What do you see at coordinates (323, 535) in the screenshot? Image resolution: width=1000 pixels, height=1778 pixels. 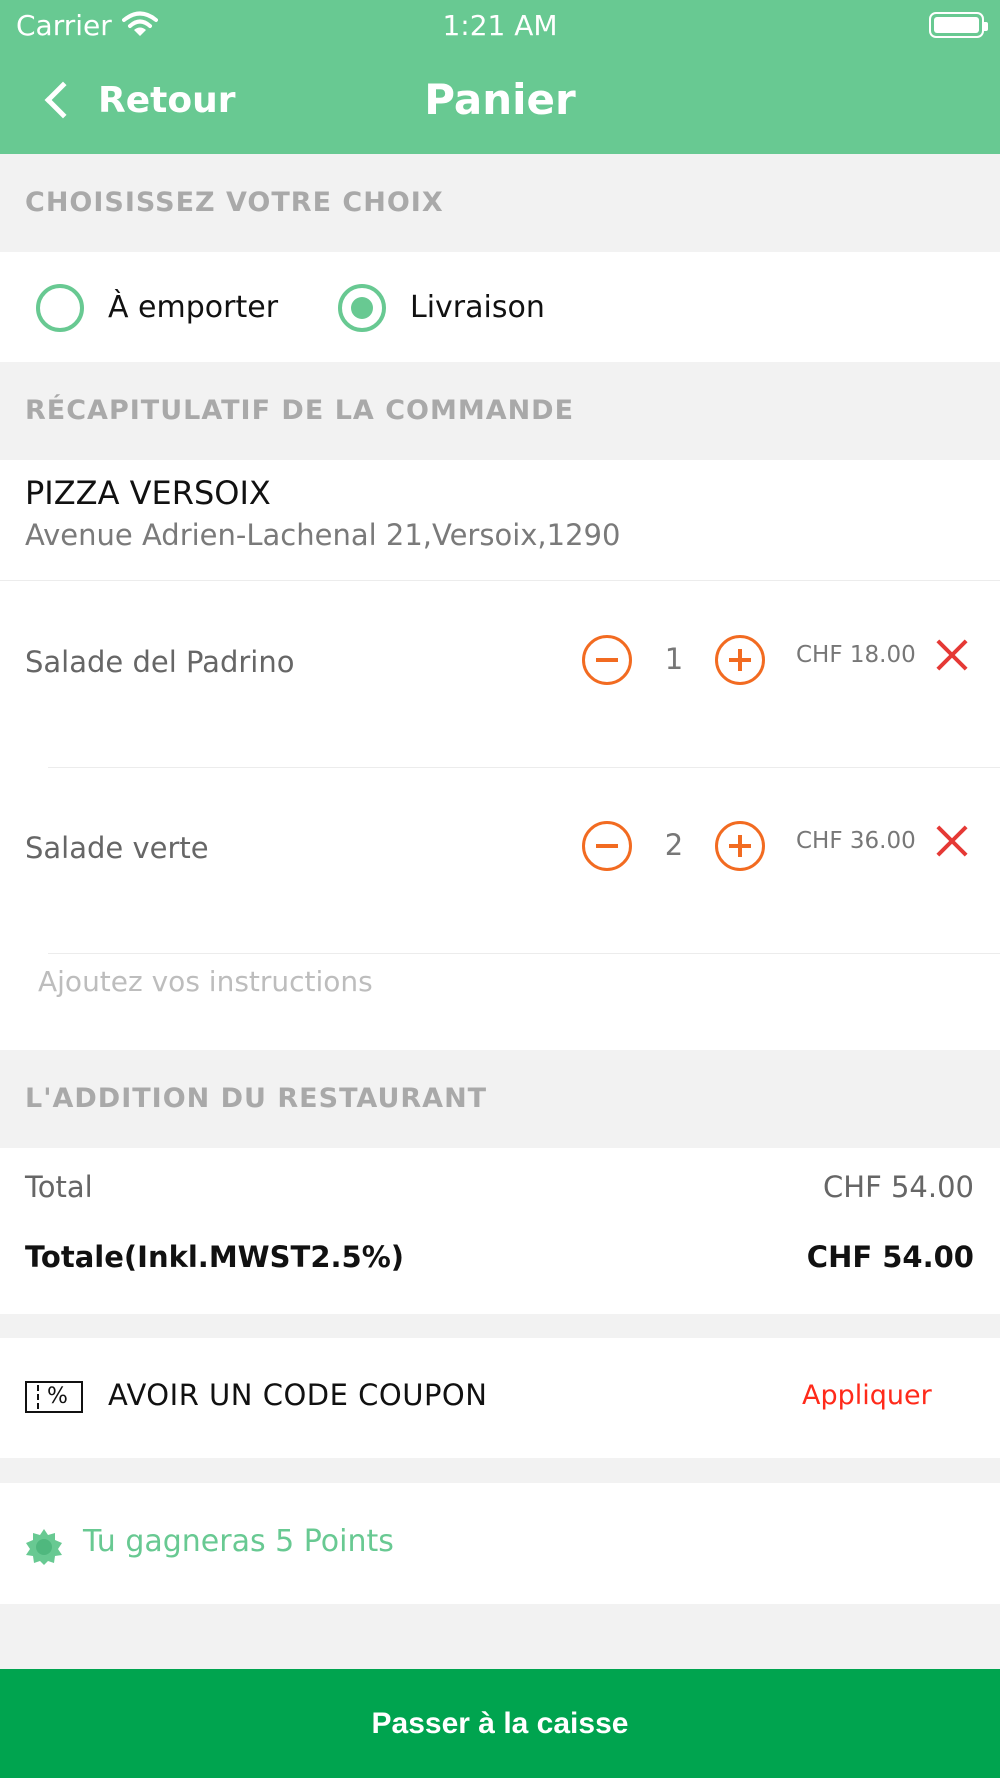 I see `restaurant-address: Avenue Adrien-Lachenal 21,Versoix,1290` at bounding box center [323, 535].